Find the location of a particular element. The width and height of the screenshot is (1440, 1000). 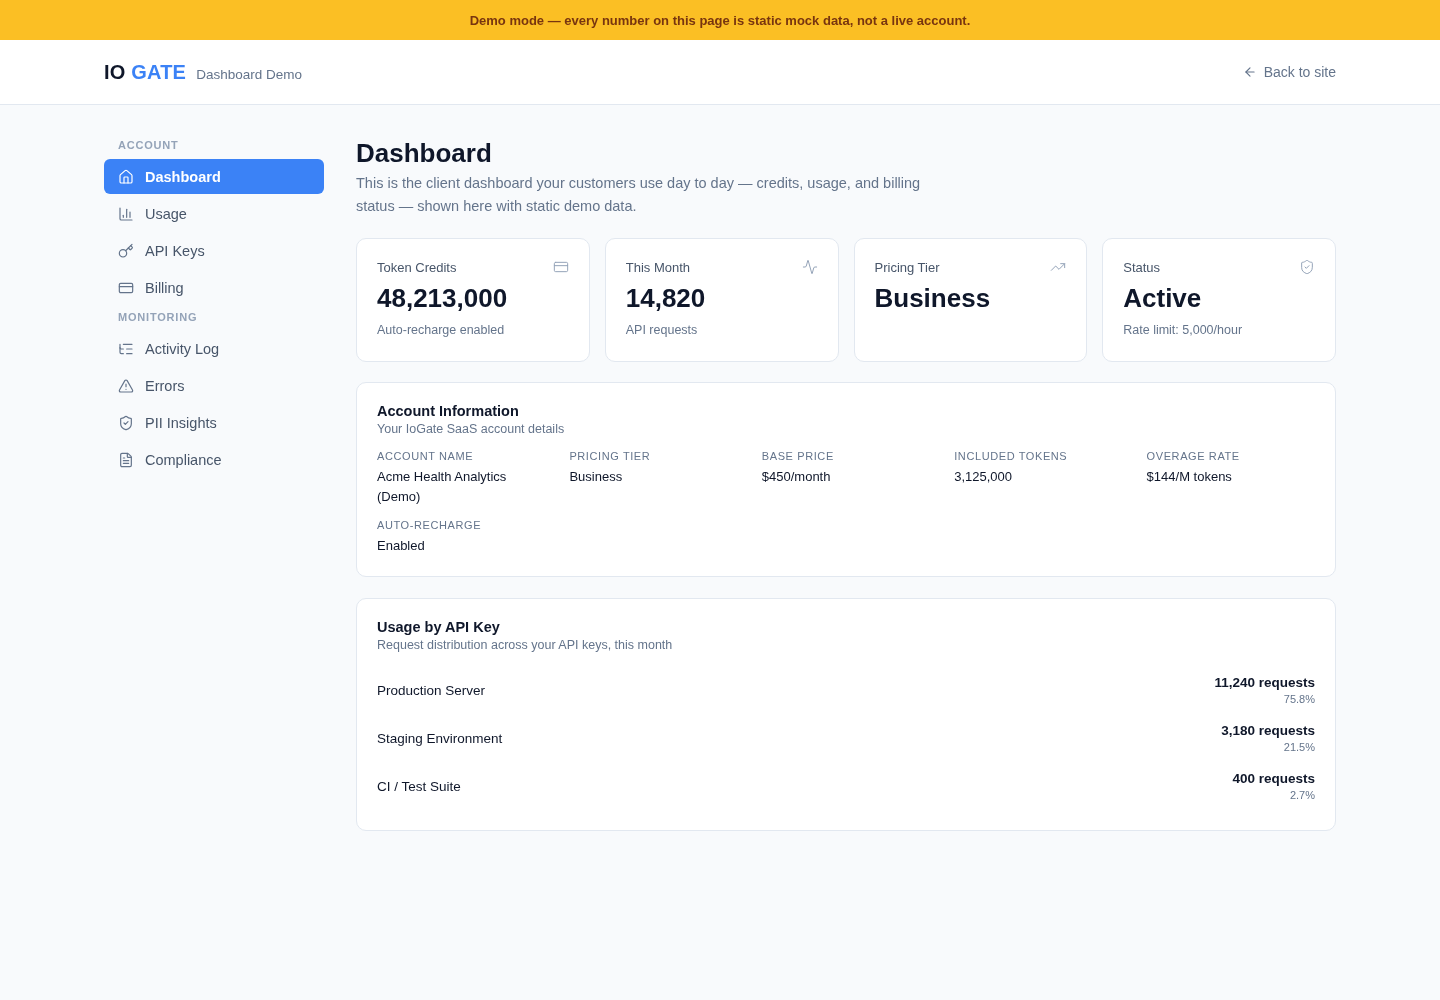

warning-icon is located at coordinates (126, 385).